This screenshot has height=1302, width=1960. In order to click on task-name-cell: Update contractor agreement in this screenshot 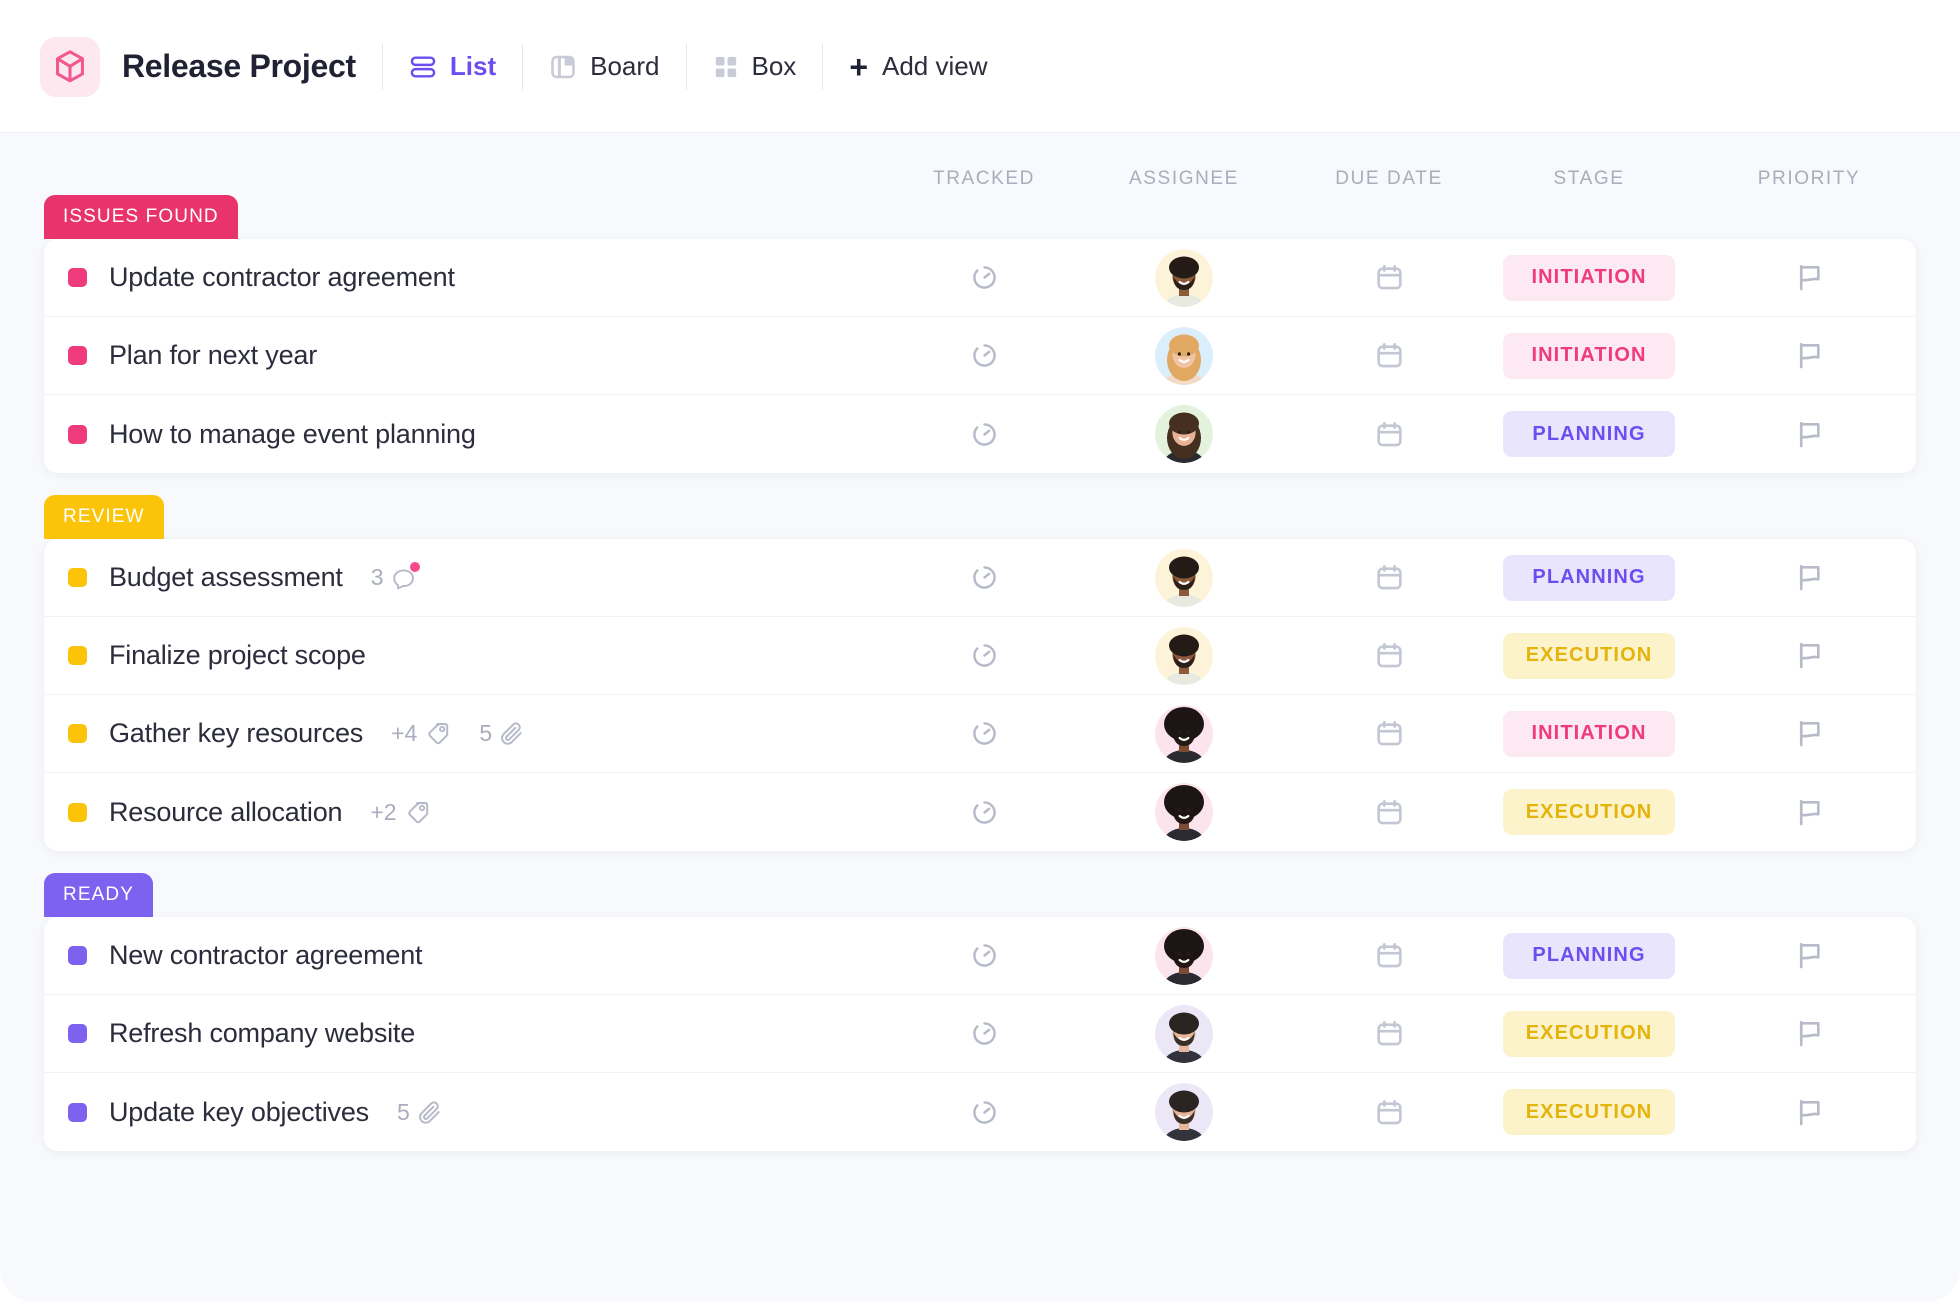, I will do `click(481, 277)`.